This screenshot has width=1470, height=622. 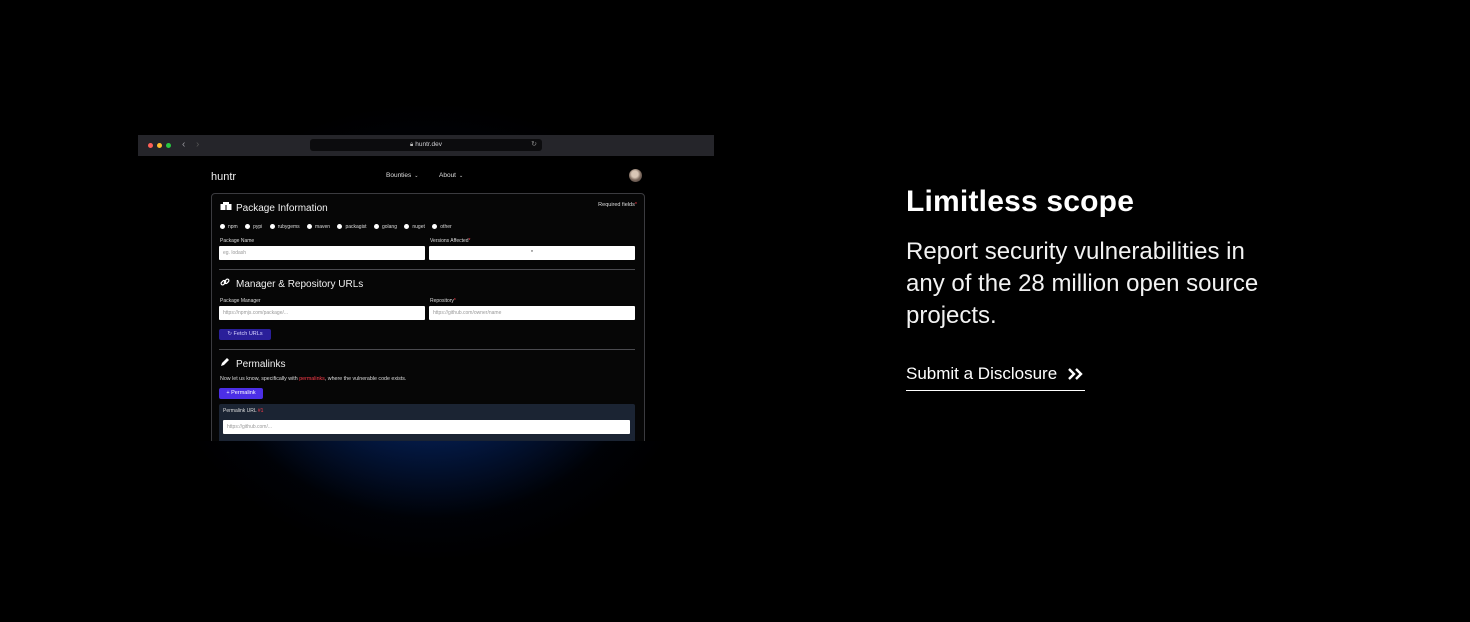 What do you see at coordinates (198, 144) in the screenshot?
I see `forward-arrow-icon: ›` at bounding box center [198, 144].